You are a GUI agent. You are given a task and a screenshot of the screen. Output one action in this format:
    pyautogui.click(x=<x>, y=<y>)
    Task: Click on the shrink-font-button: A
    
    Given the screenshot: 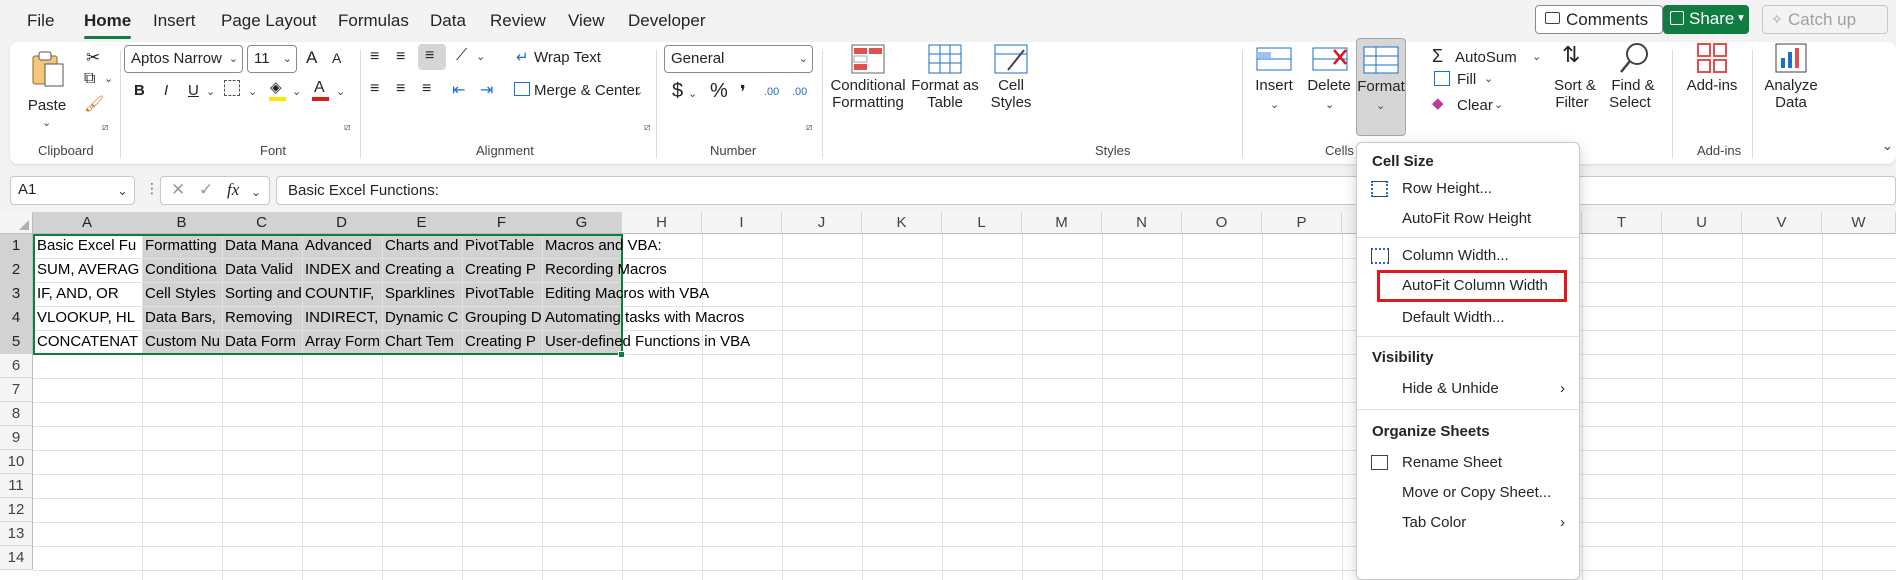 What is the action you would take?
    pyautogui.click(x=336, y=58)
    